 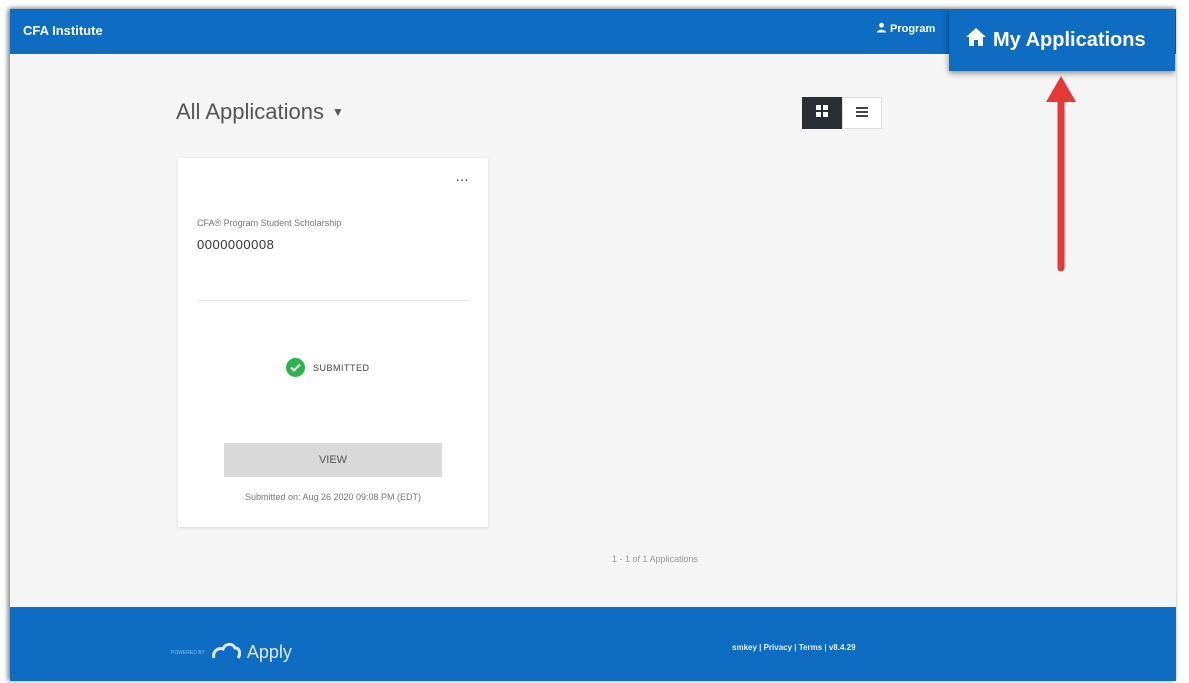 What do you see at coordinates (1061, 174) in the screenshot?
I see `annotation-arrow` at bounding box center [1061, 174].